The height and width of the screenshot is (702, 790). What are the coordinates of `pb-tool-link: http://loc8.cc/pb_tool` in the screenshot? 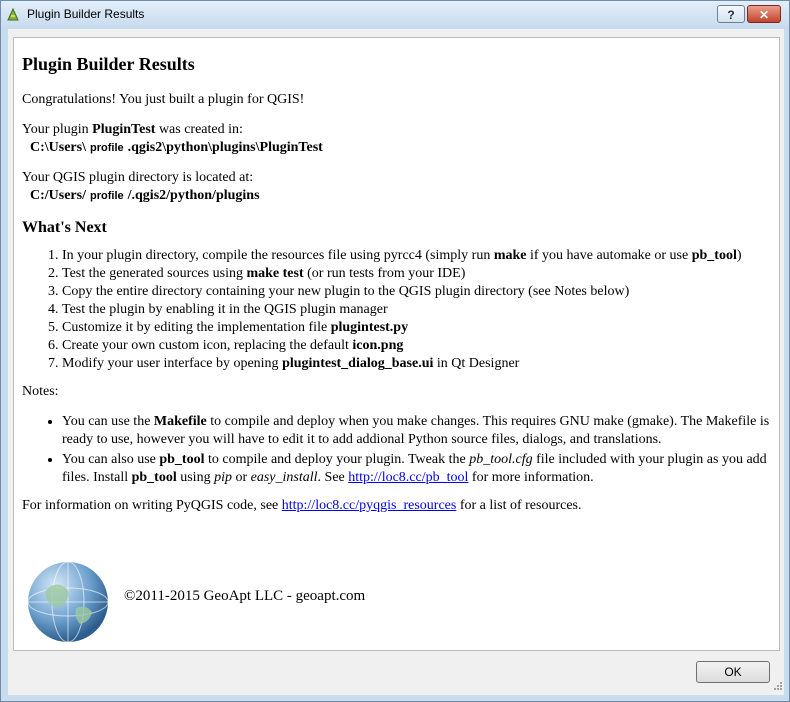 It's located at (408, 477).